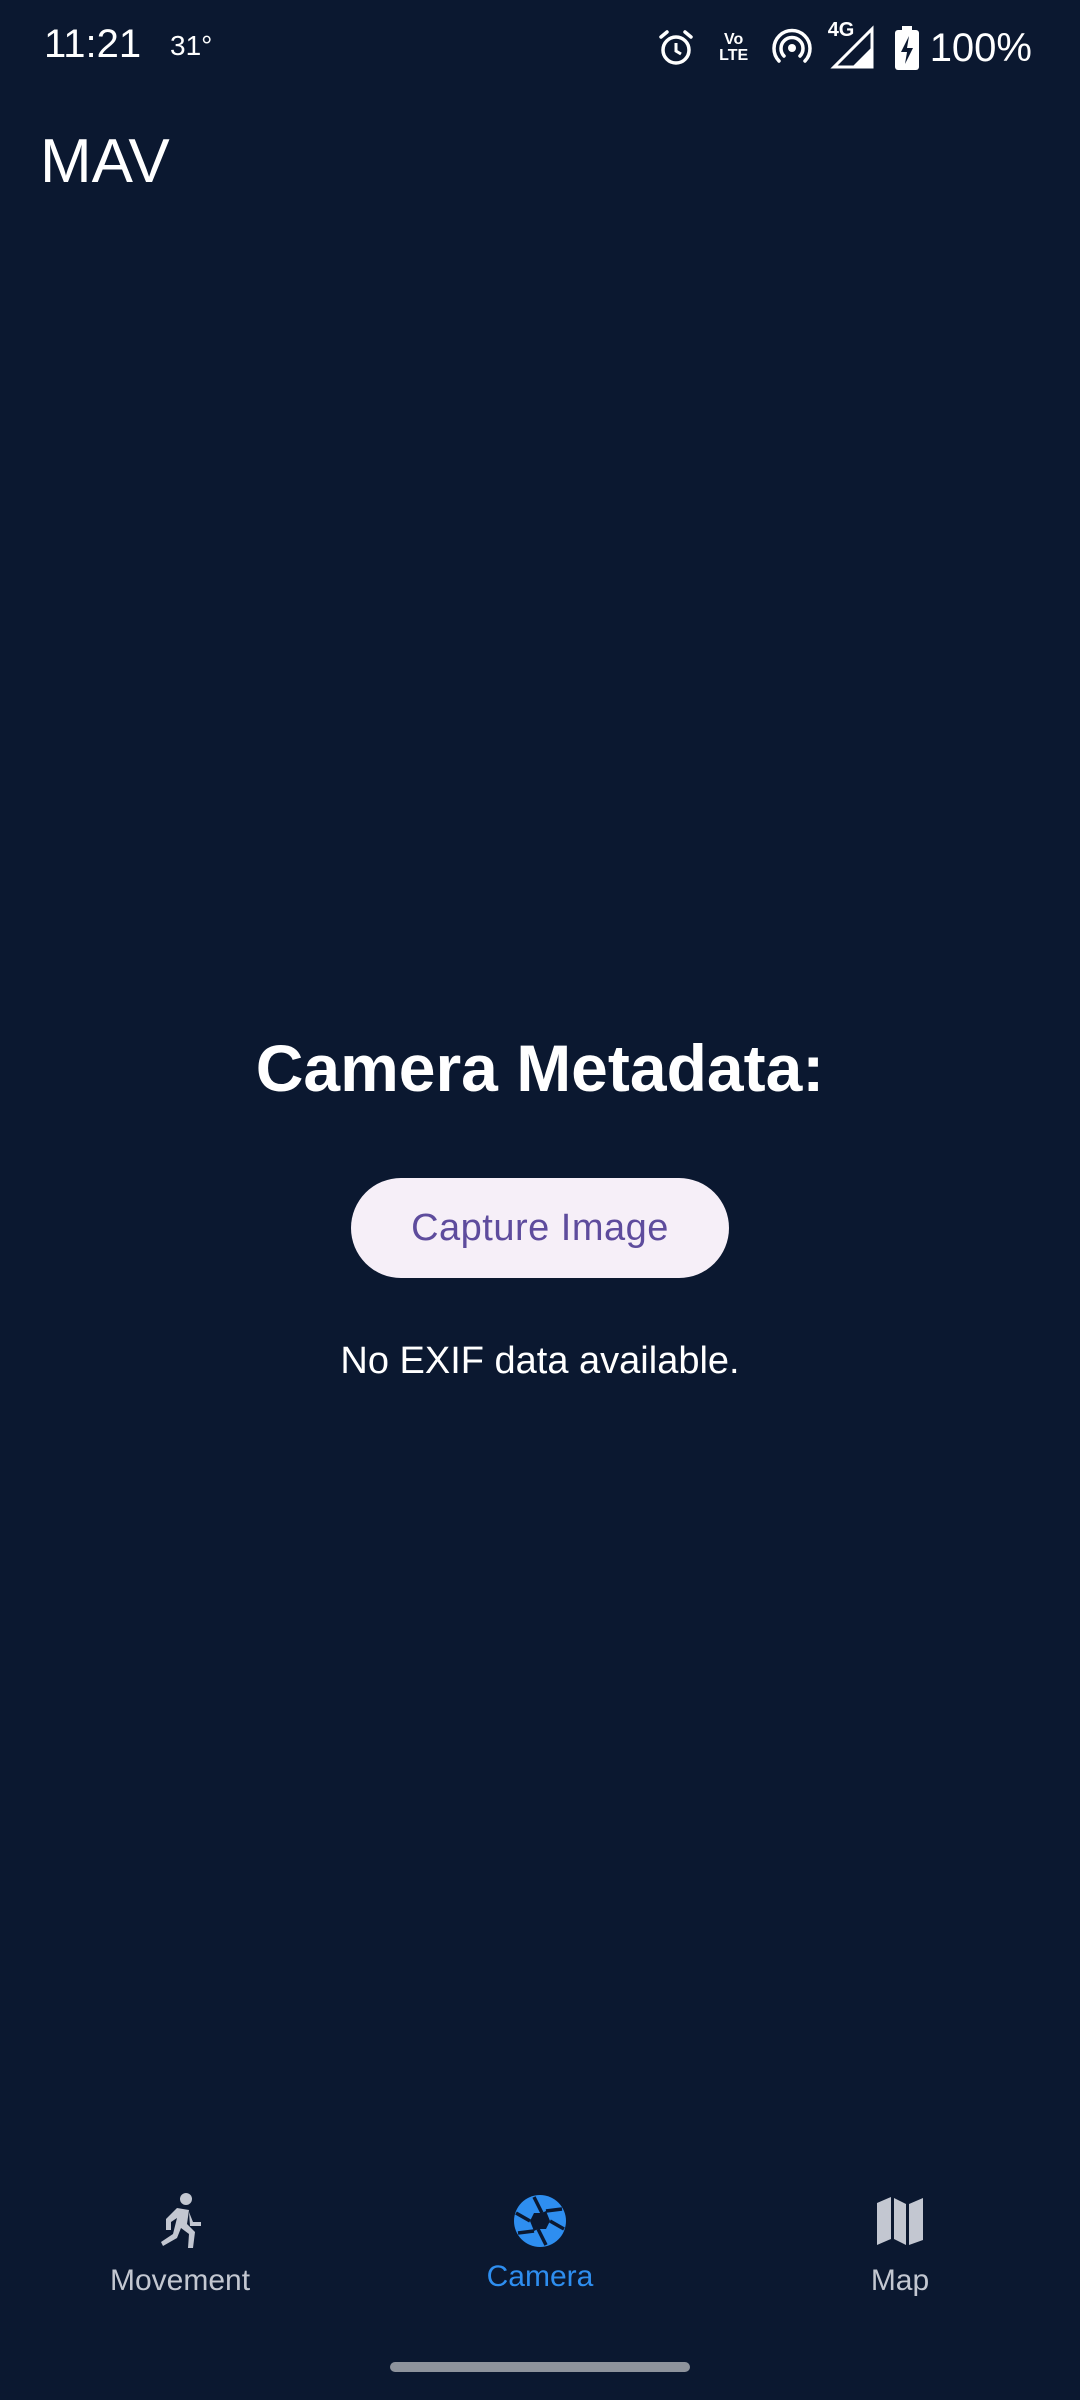 This screenshot has height=2400, width=1080. Describe the element at coordinates (191, 45) in the screenshot. I see `status-temperature: 31°` at that location.